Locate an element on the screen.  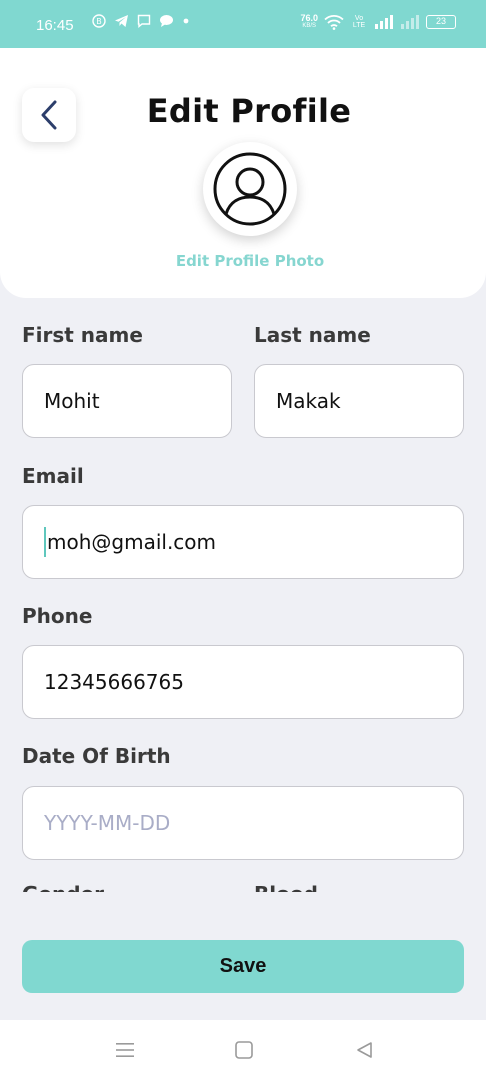
avatar is located at coordinates (250, 189).